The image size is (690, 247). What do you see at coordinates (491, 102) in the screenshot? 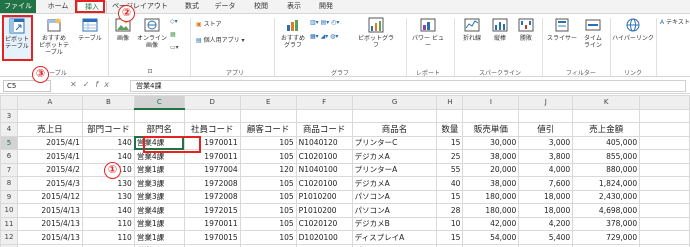
I see `column-header-i: I` at bounding box center [491, 102].